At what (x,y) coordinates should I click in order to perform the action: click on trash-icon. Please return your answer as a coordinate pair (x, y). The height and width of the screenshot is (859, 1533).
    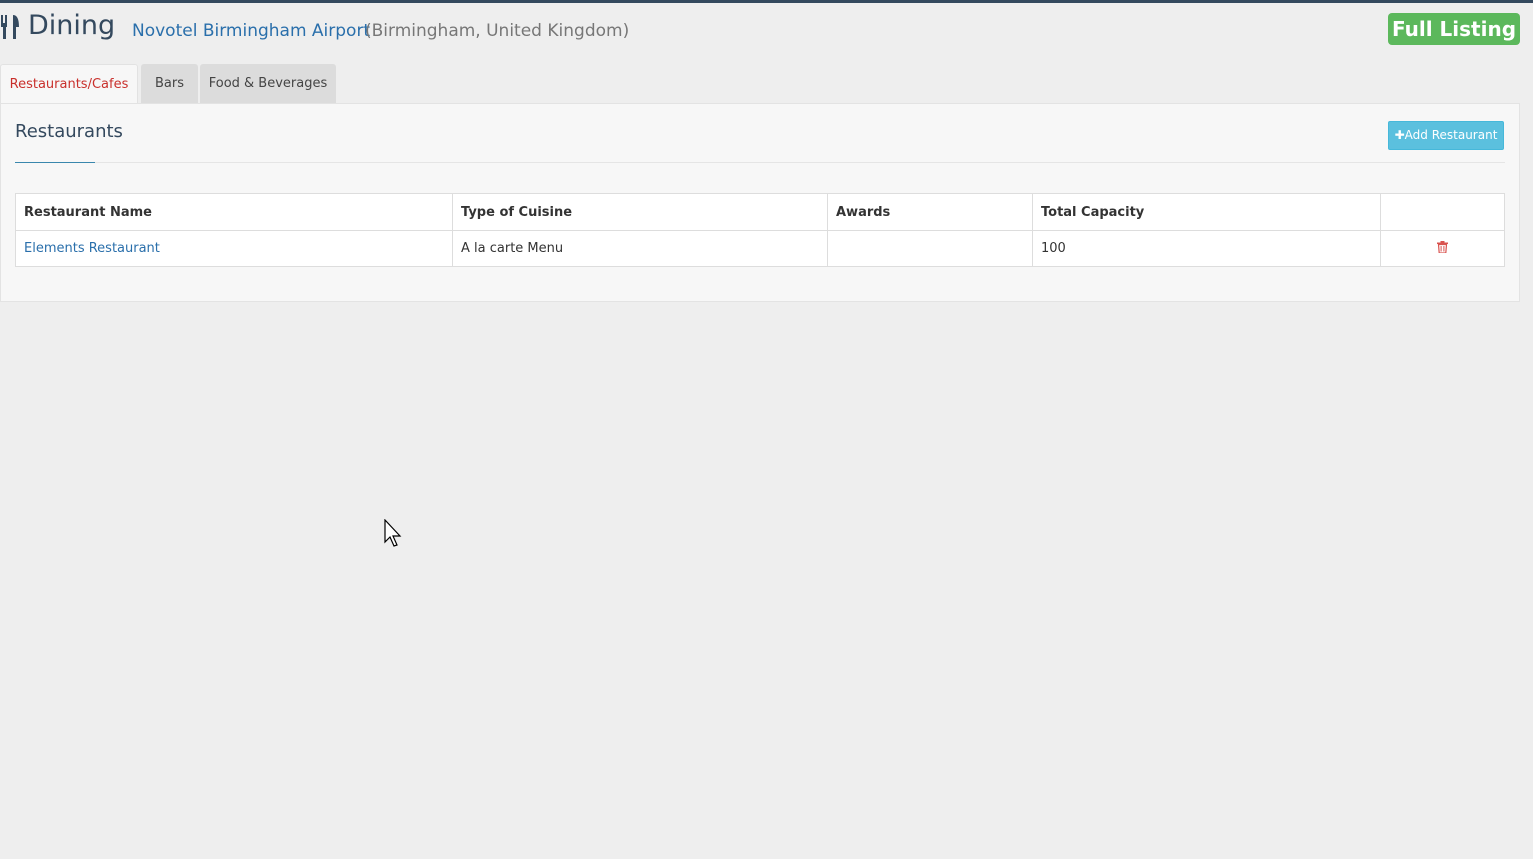
    Looking at the image, I should click on (1442, 248).